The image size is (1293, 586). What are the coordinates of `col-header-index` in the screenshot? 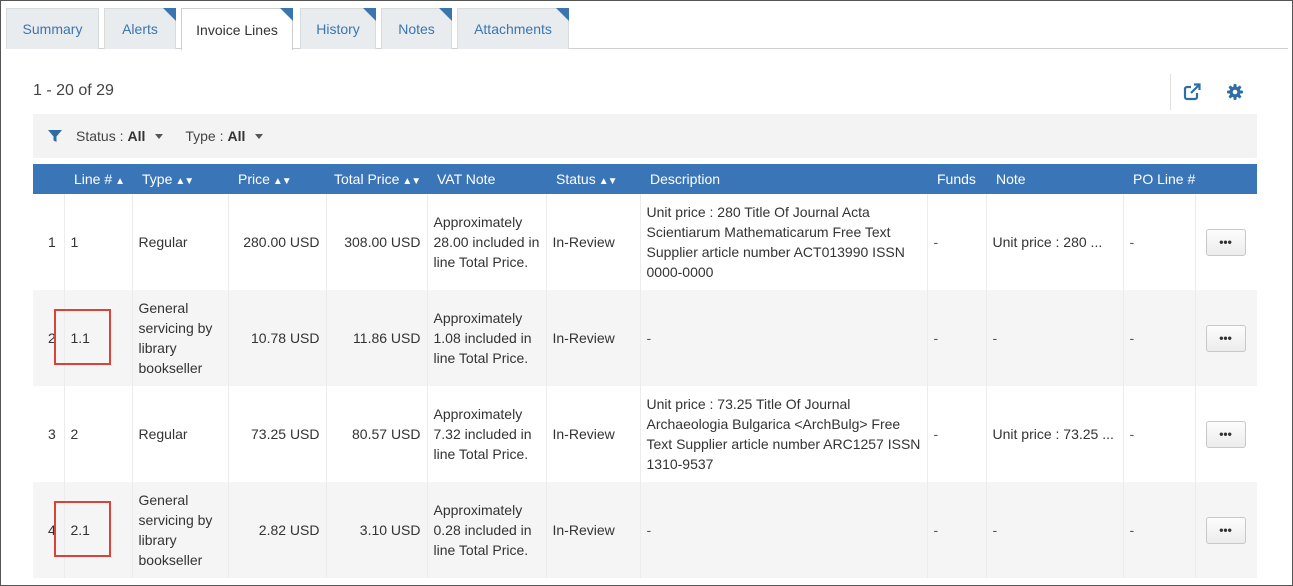 It's located at (48, 179).